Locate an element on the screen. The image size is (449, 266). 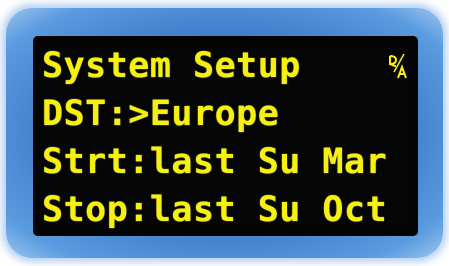
menu-title: System Setup is located at coordinates (171, 66).